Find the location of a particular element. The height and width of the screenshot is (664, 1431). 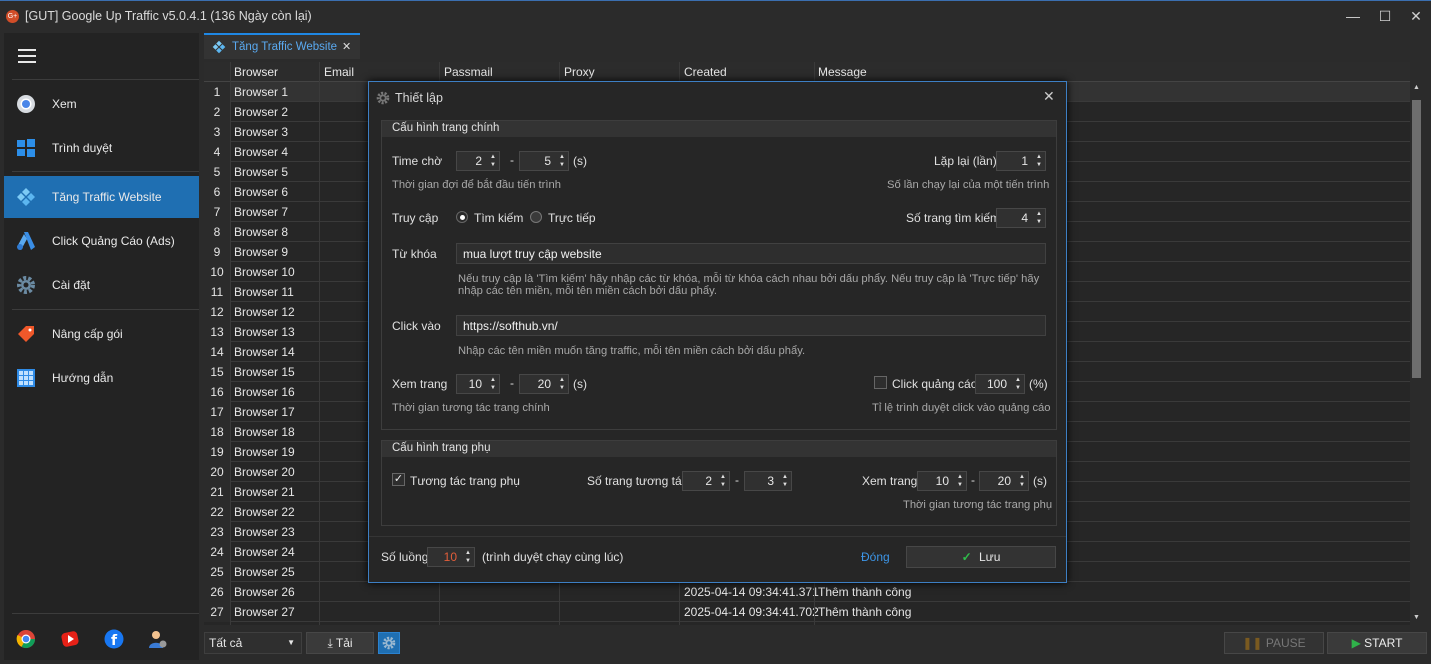

save-button: ✓ Lưu is located at coordinates (981, 557).